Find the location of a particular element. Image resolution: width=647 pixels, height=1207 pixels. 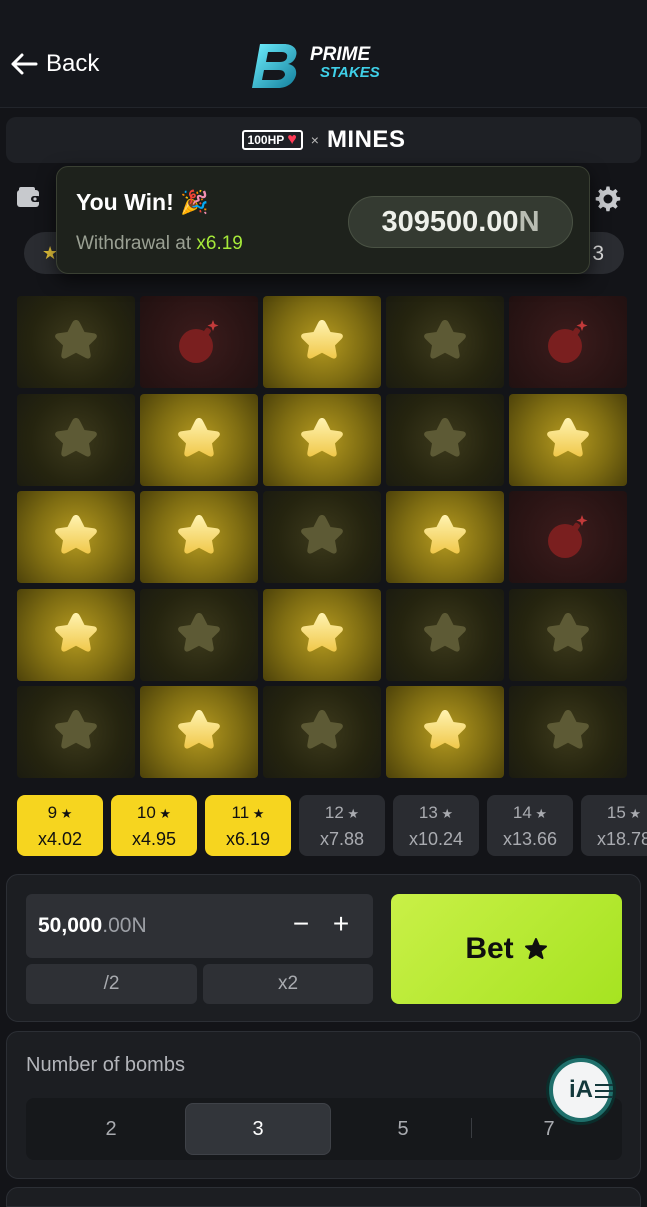

multiplier-chip: 15 ★ x18.78 is located at coordinates (614, 825).